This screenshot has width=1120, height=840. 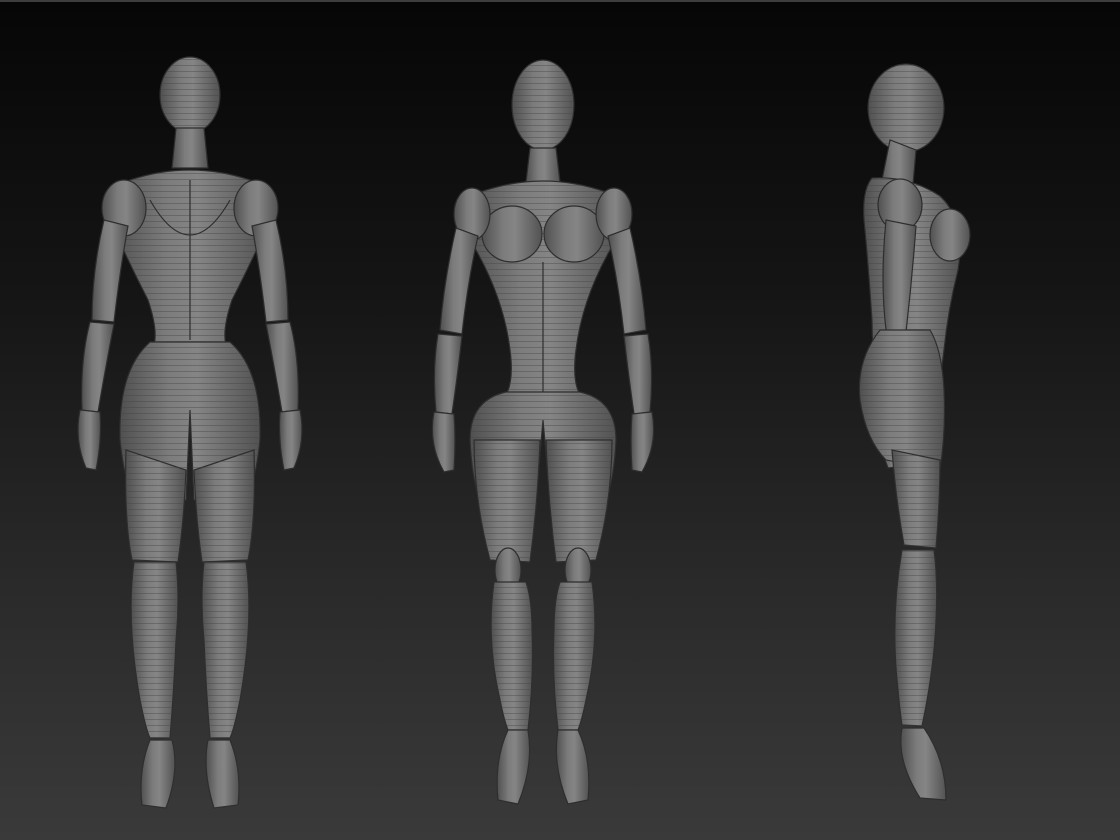 What do you see at coordinates (950, 235) in the screenshot?
I see `chest` at bounding box center [950, 235].